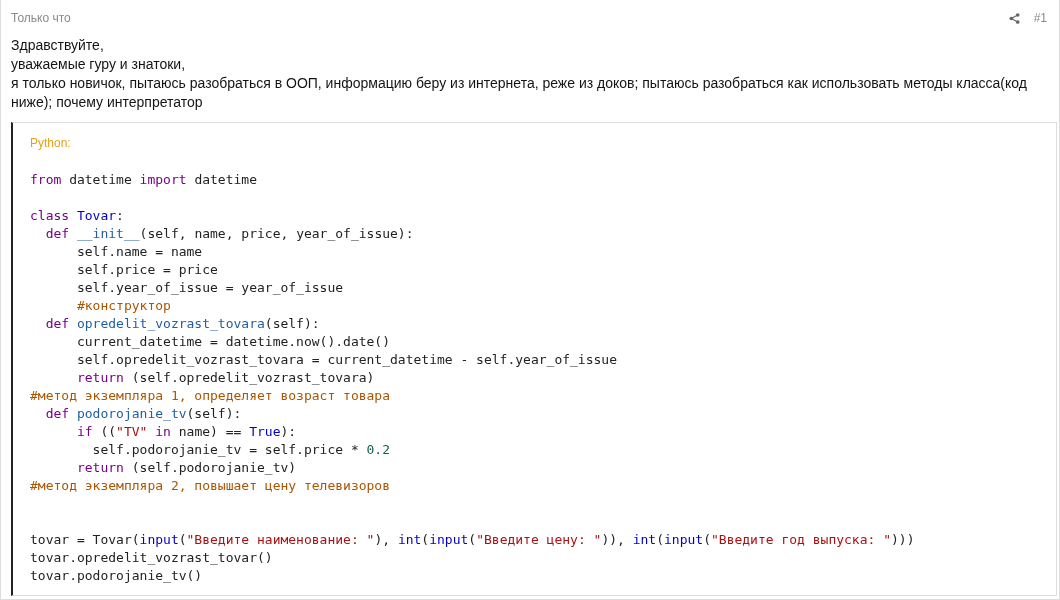 The image size is (1060, 600). I want to click on code-line: self.podorojanie_tv = self.price * 0.2, so click(241, 450).